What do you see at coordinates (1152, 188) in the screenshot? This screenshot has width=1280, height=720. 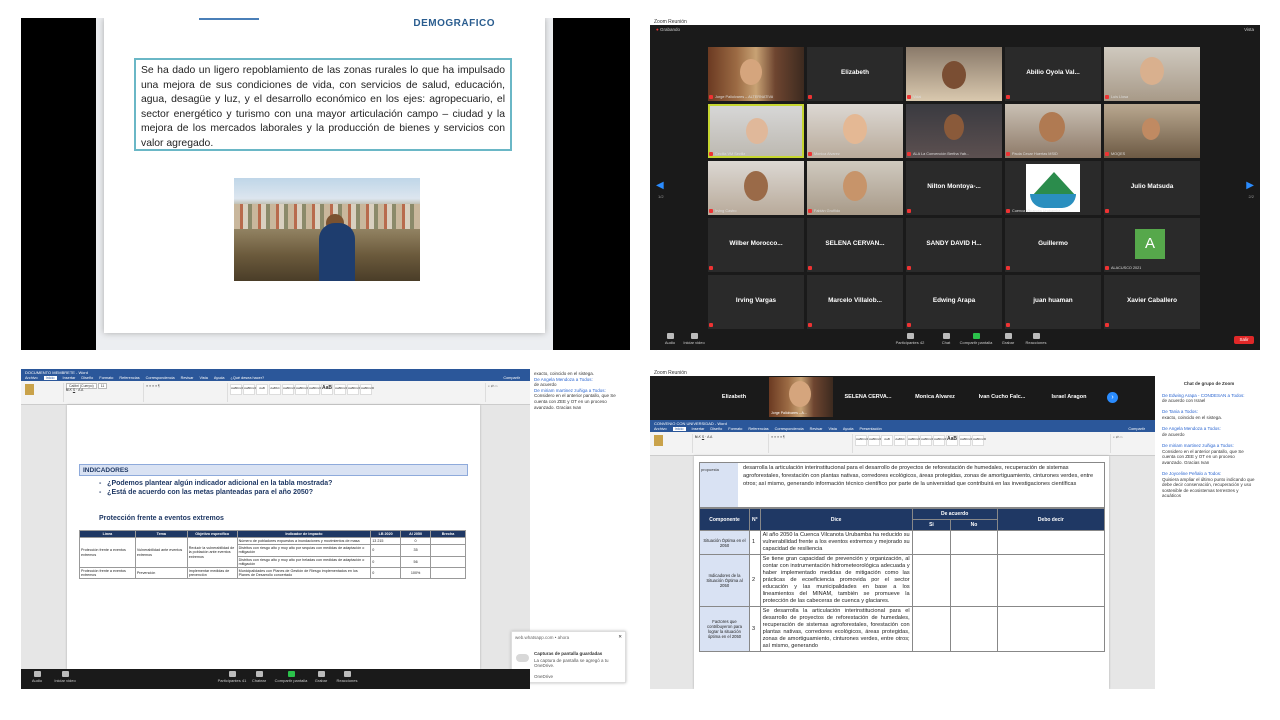 I see `participant-tile: Julio Matsuda` at bounding box center [1152, 188].